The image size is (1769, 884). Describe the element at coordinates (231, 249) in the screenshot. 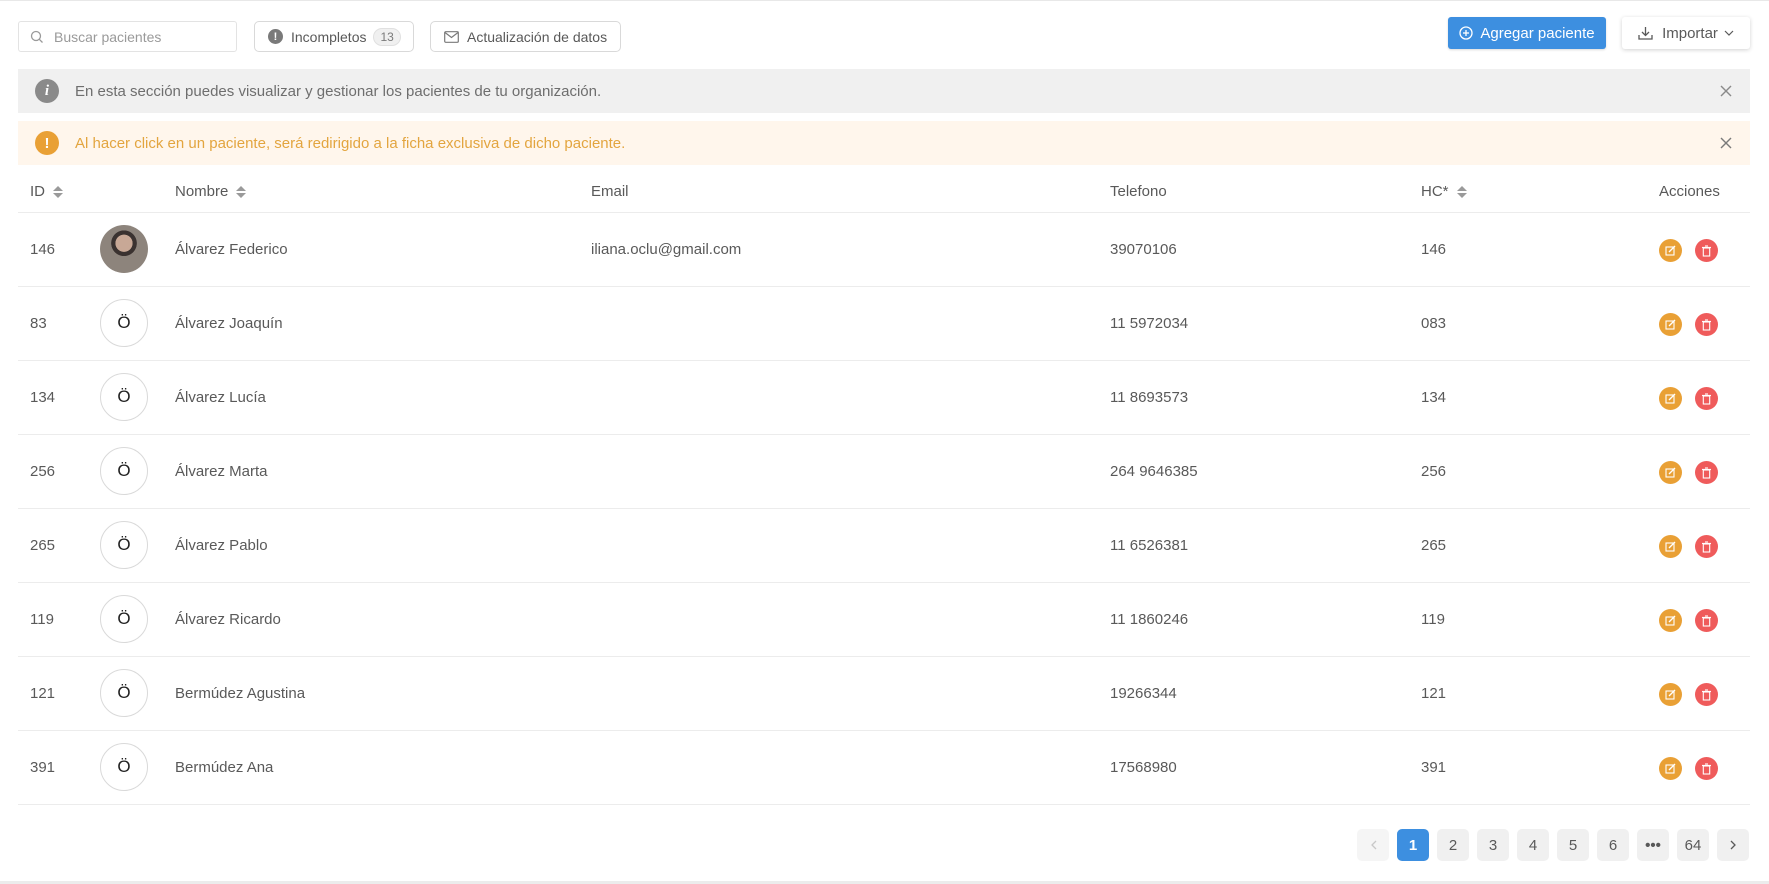

I see `patient-name: Álvarez Federico` at that location.